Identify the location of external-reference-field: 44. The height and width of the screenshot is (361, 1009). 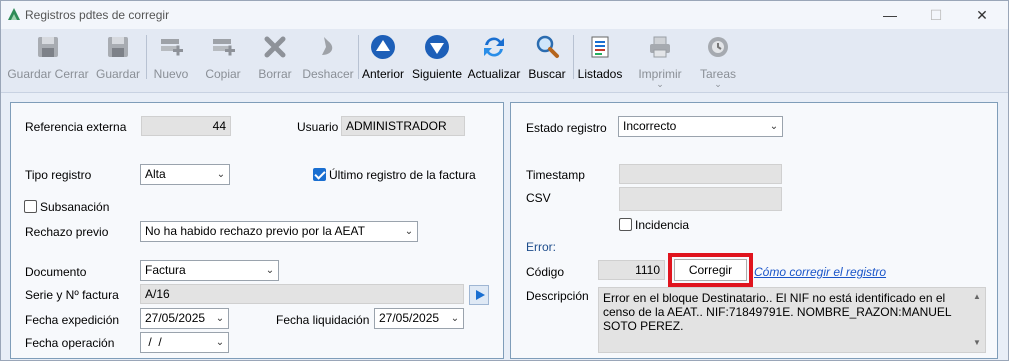
(186, 126).